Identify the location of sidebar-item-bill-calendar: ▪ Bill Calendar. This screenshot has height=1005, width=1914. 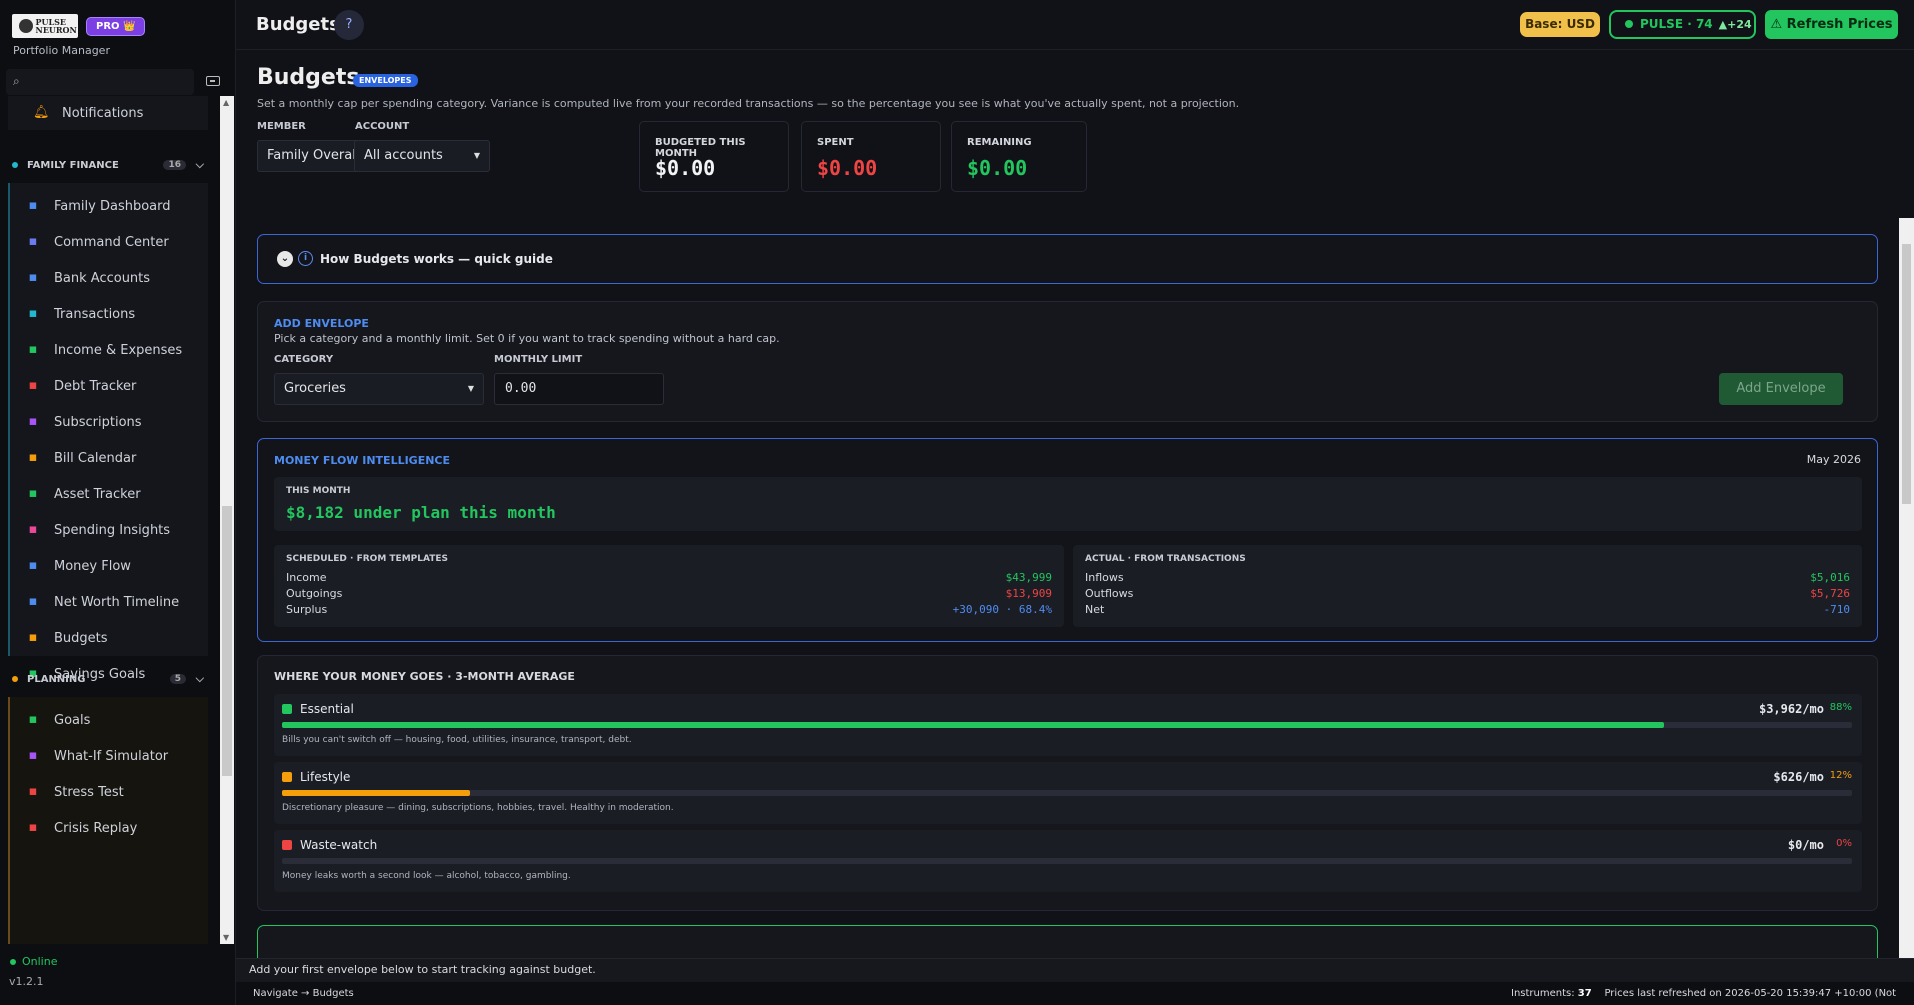
(110, 458).